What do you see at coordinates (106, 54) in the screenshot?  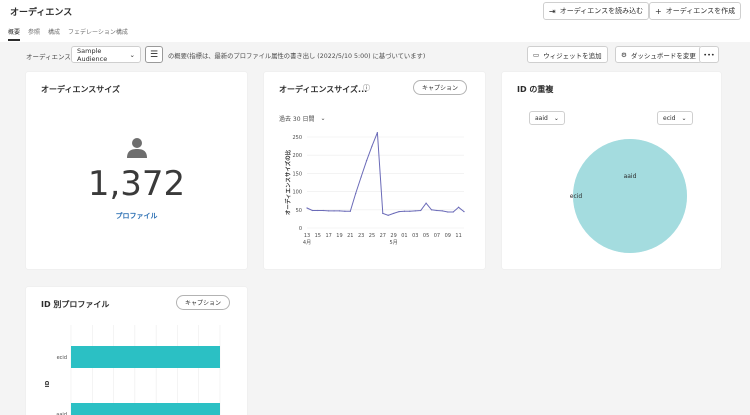 I see `audience-select: Sample Audience ⌄` at bounding box center [106, 54].